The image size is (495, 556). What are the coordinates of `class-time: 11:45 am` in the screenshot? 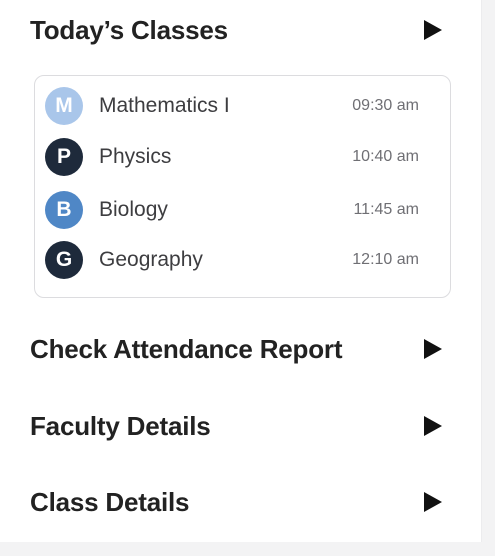 It's located at (386, 209).